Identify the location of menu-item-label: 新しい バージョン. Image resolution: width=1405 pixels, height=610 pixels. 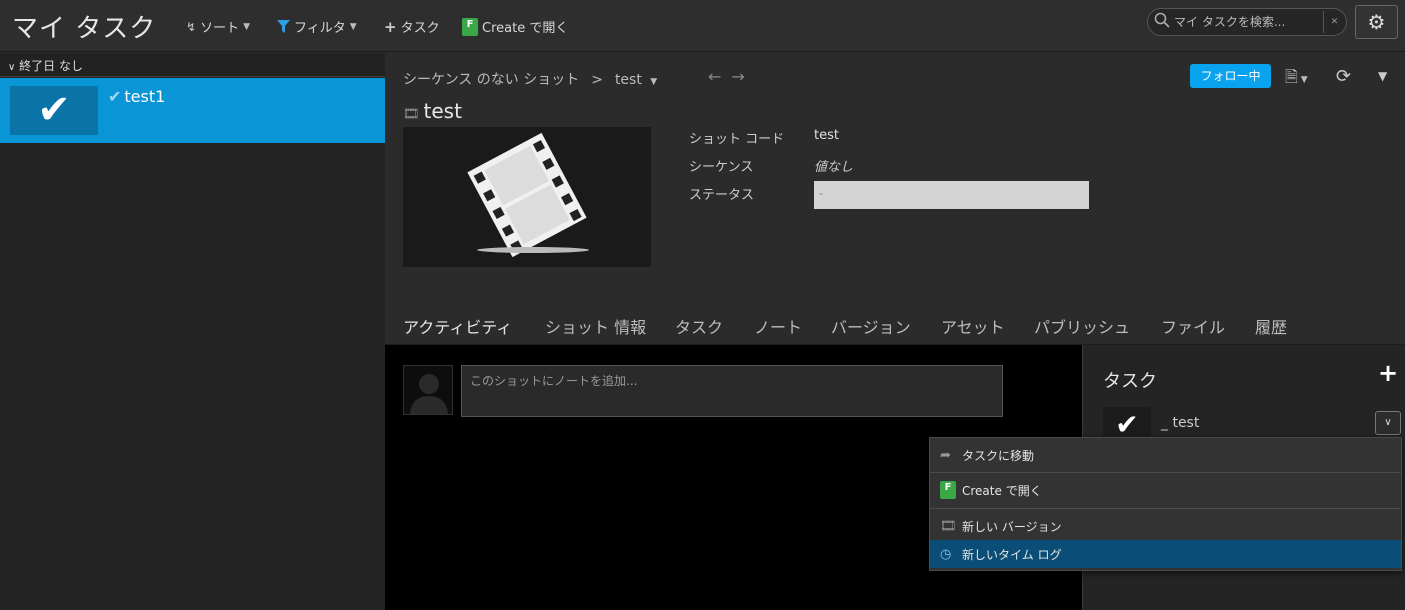
(1012, 526).